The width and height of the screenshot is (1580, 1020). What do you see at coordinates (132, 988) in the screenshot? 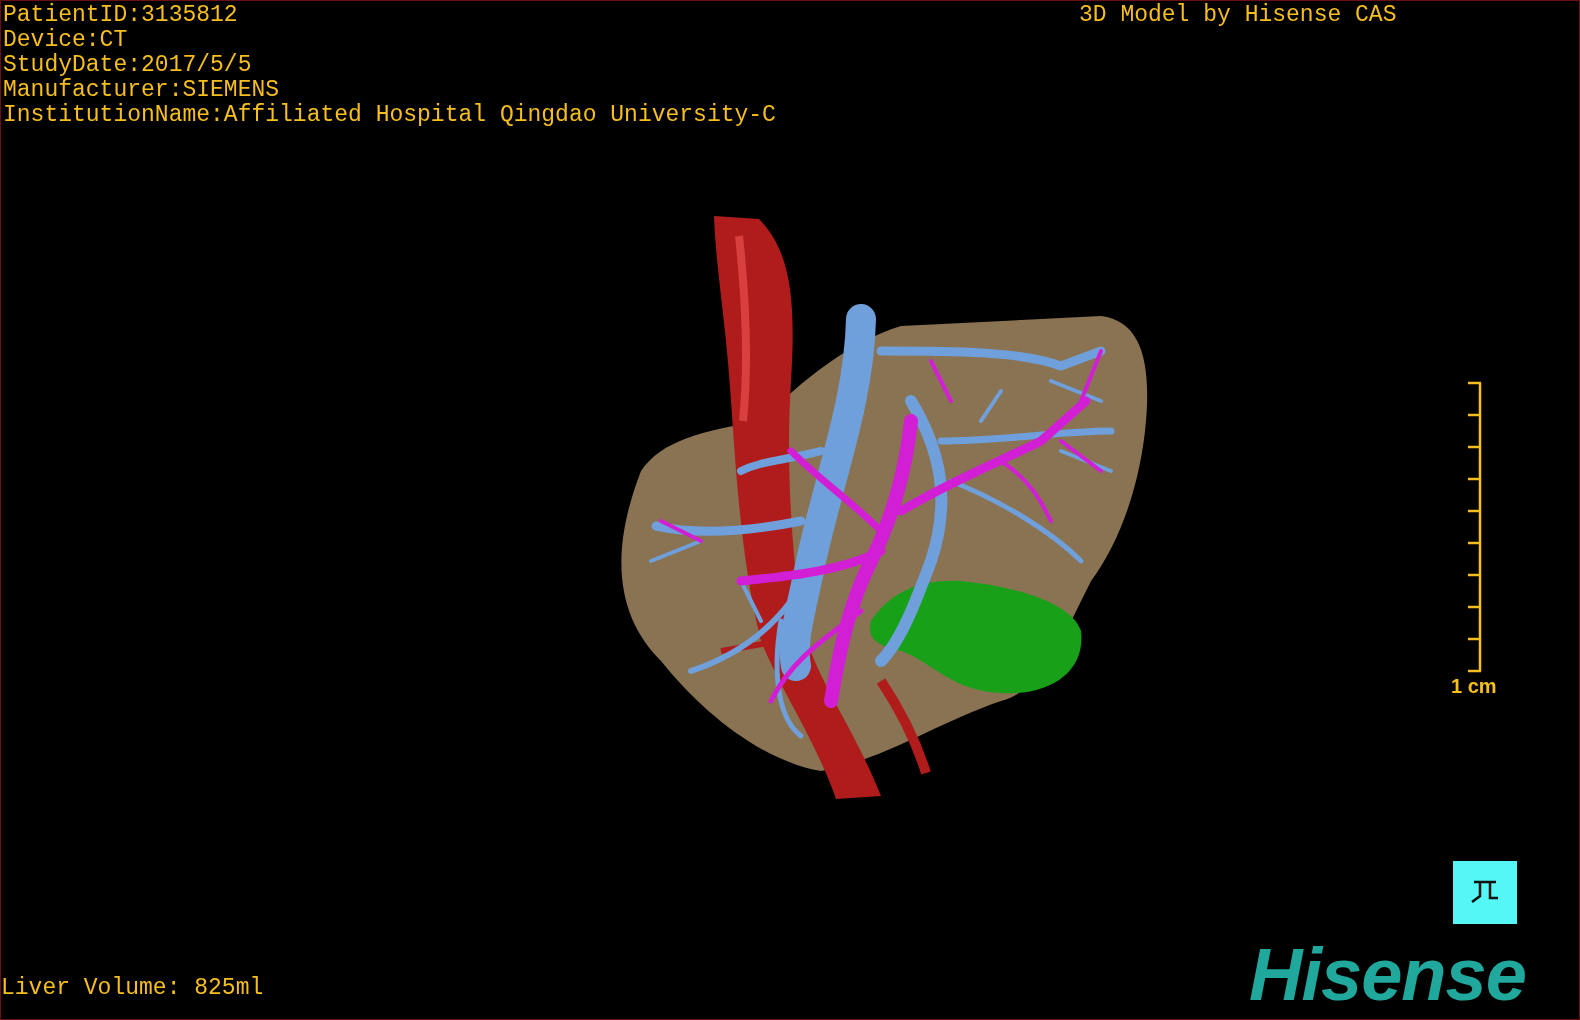
I see `liver-volume-text: Liver Volume: 825ml` at bounding box center [132, 988].